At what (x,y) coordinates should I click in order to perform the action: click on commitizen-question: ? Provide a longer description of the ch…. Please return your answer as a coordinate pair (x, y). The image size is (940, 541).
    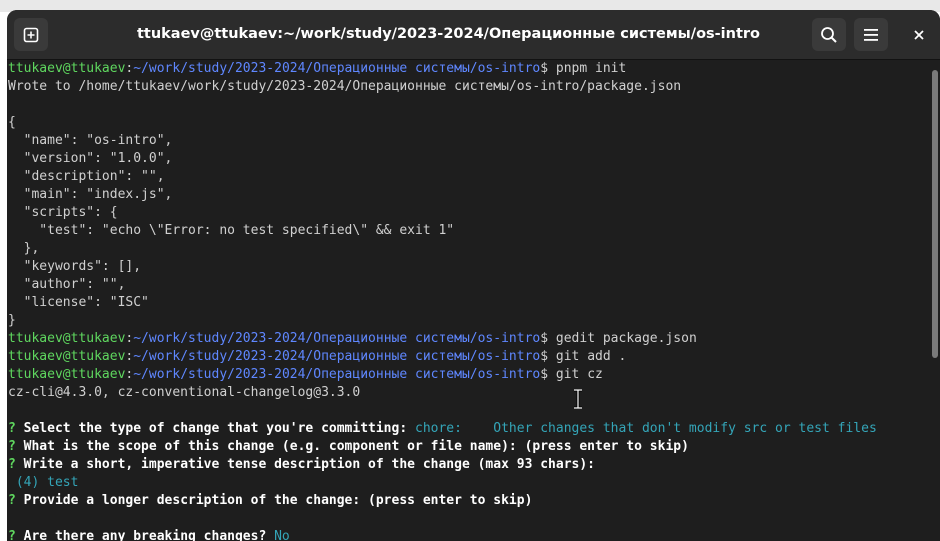
    Looking at the image, I should click on (469, 501).